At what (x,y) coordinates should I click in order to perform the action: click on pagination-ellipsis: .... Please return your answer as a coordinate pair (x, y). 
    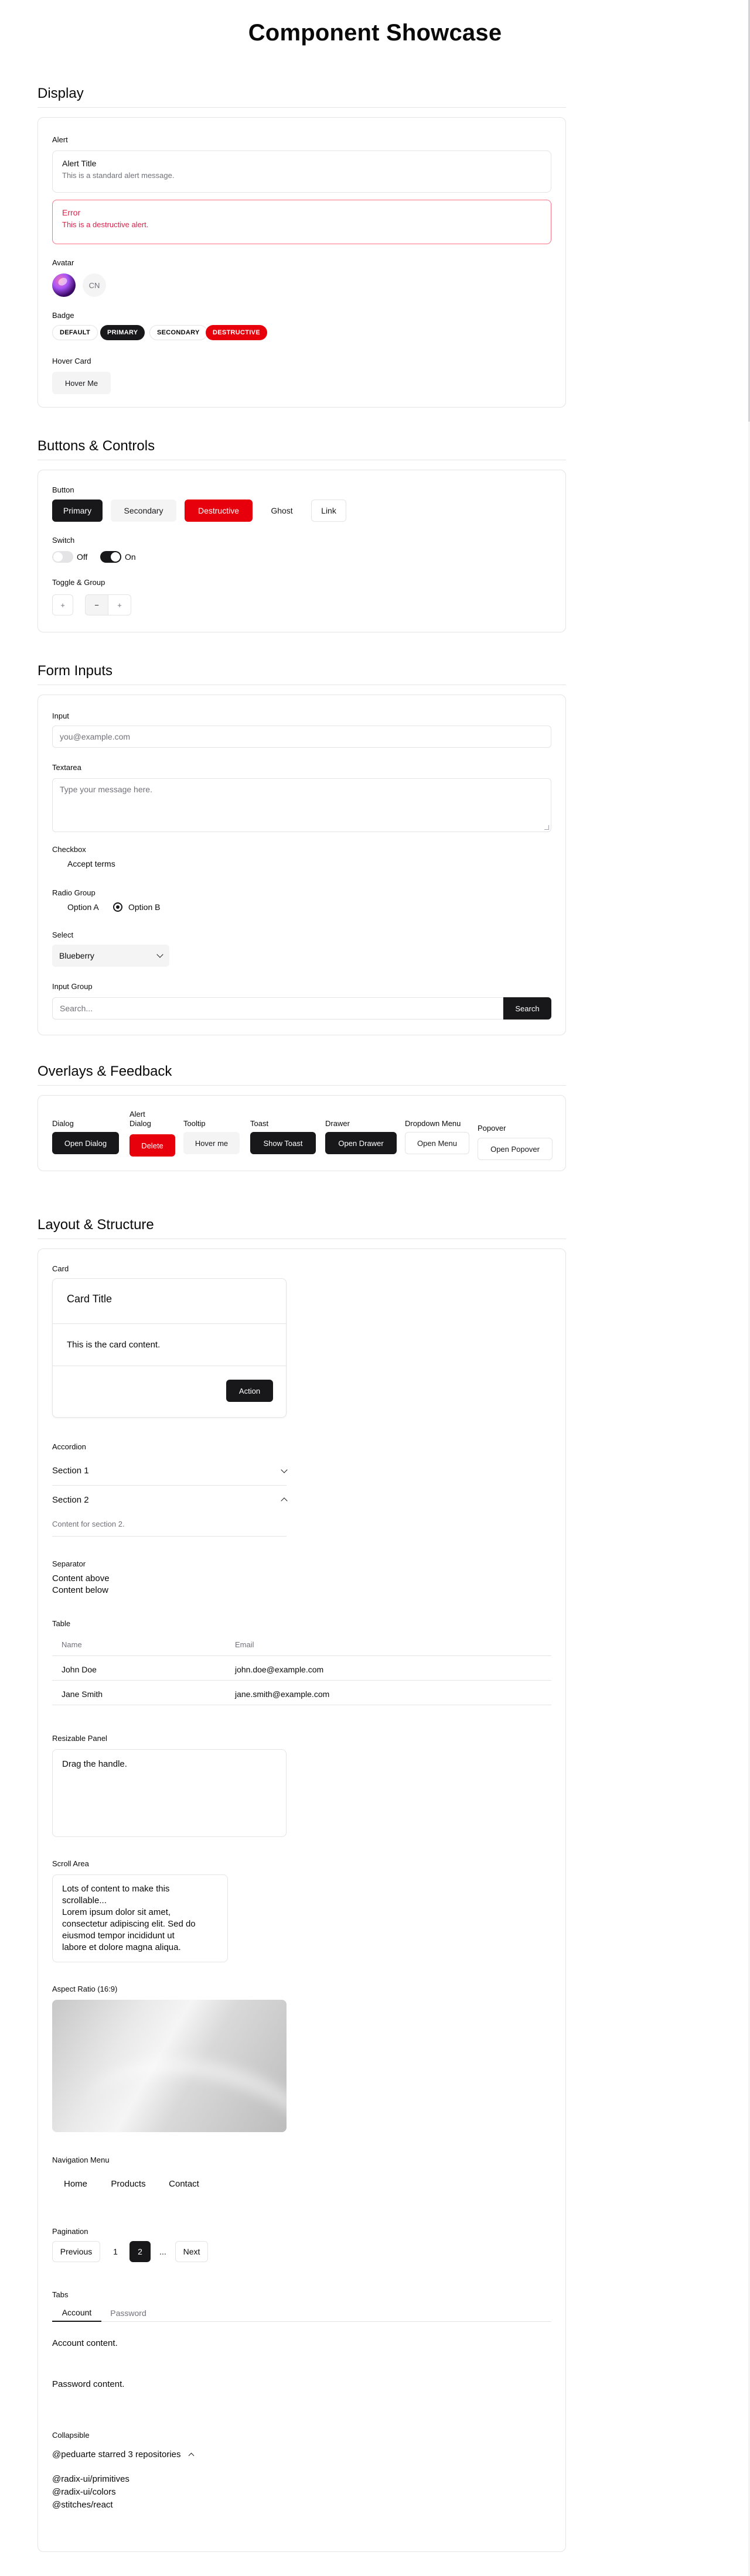
    Looking at the image, I should click on (163, 2251).